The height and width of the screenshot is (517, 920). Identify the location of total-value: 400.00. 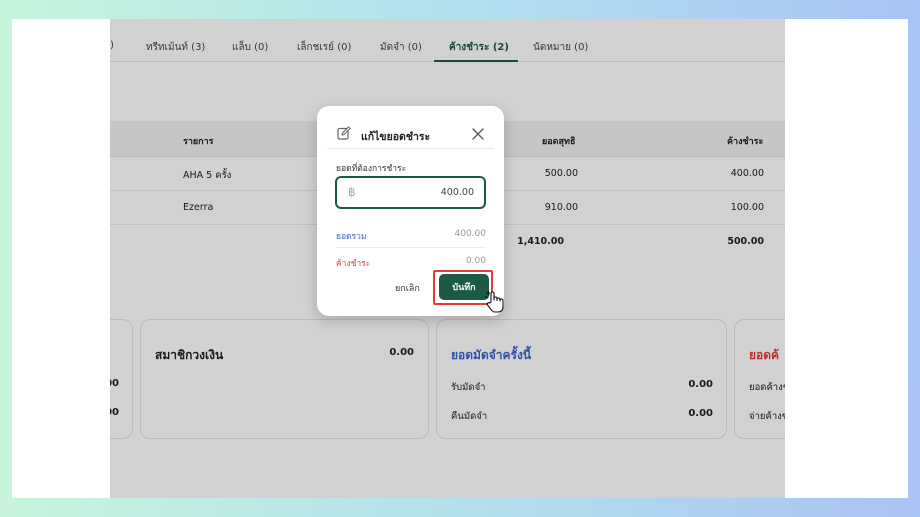
(470, 234).